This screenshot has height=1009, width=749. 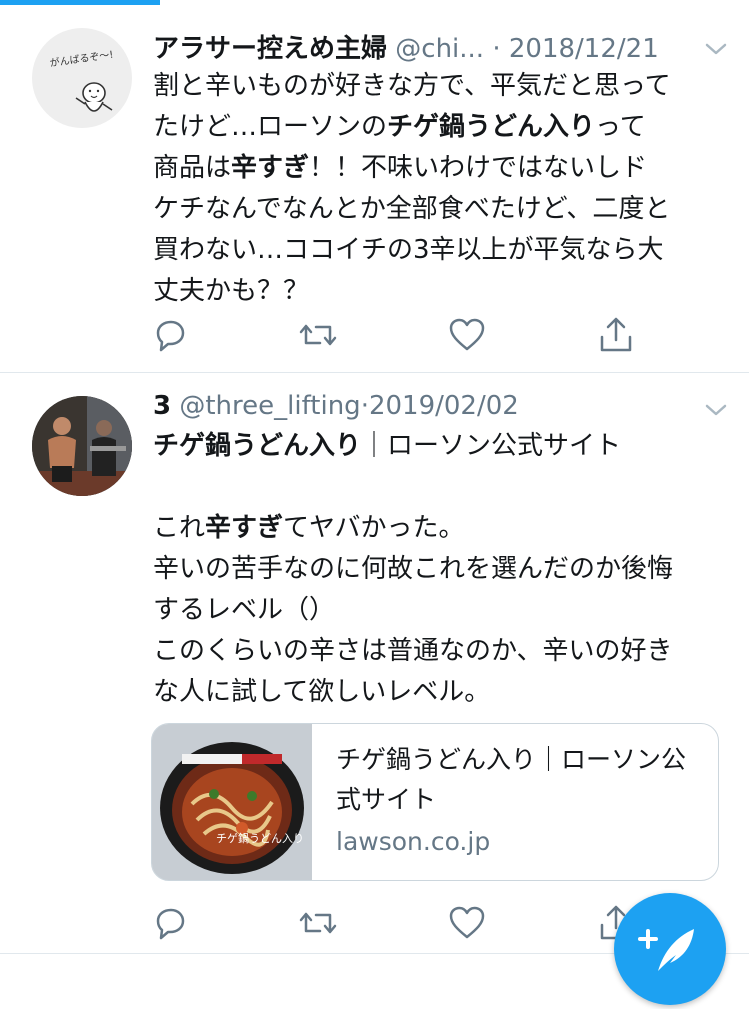 I want to click on compose-tweet-icon, so click(x=666, y=950).